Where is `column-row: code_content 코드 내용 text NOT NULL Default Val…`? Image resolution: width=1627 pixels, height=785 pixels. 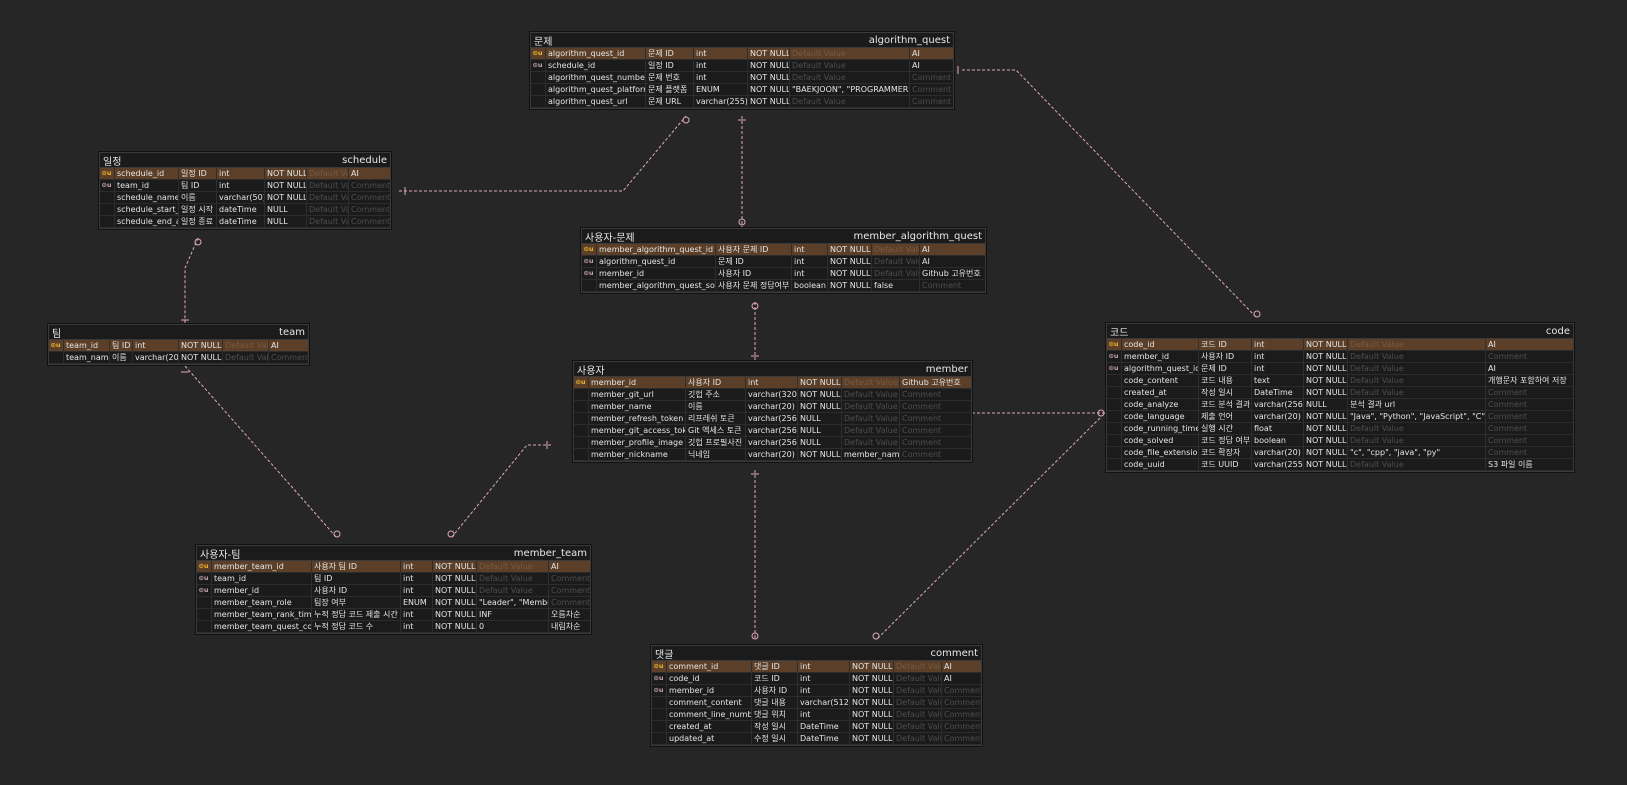
column-row: code_content 코드 내용 text NOT NULL Default Val… is located at coordinates (1340, 381).